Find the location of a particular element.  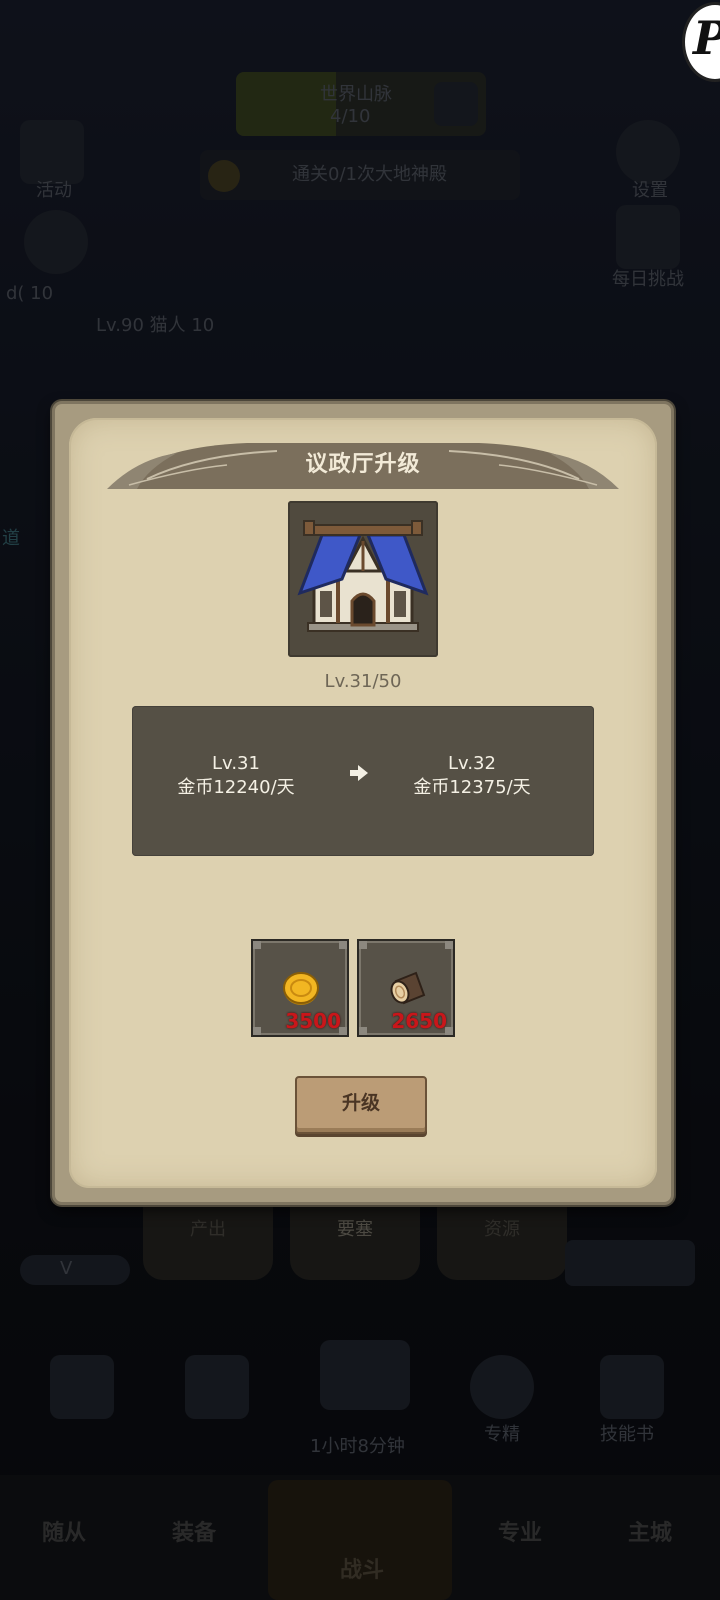

current-level: Lv.31 is located at coordinates (236, 763).